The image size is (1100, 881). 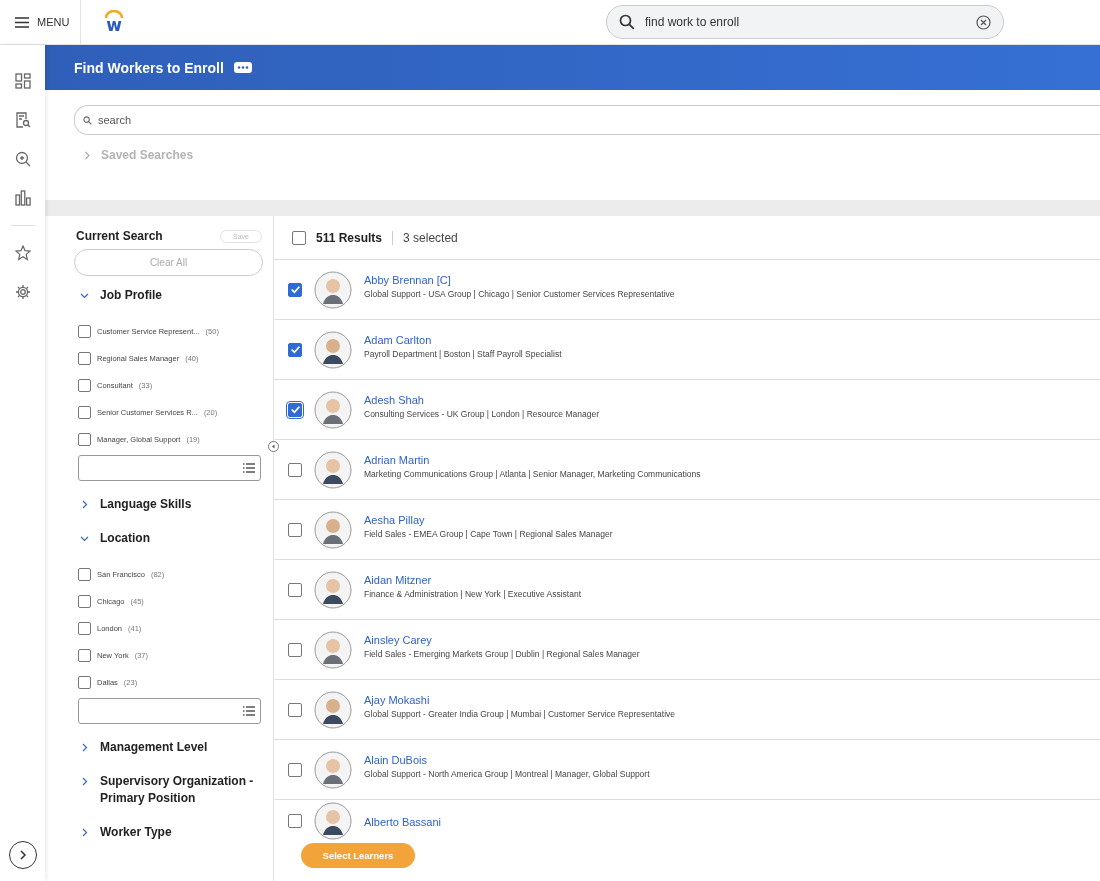 I want to click on worker-name-link: Aidan Mitzner, so click(x=473, y=580).